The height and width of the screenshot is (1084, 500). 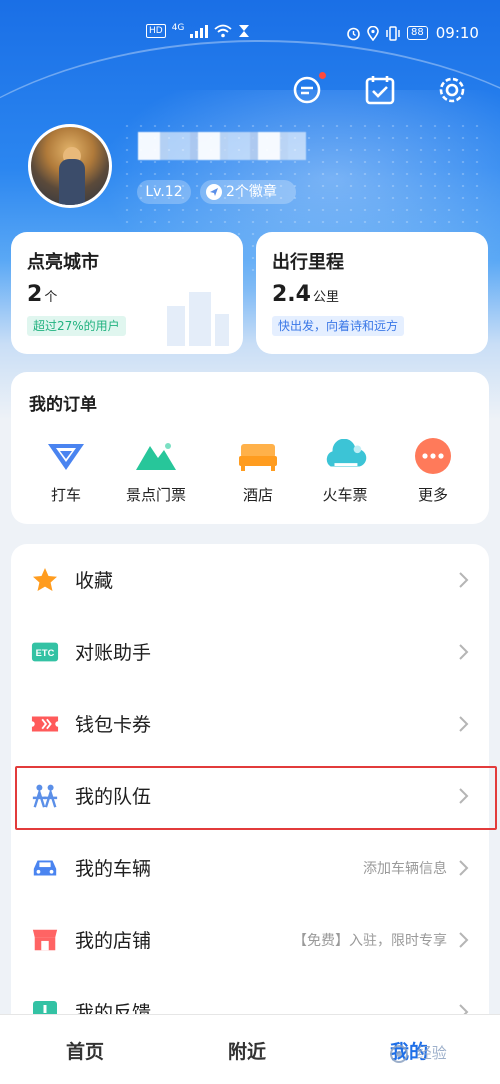 I want to click on location-icon, so click(x=373, y=33).